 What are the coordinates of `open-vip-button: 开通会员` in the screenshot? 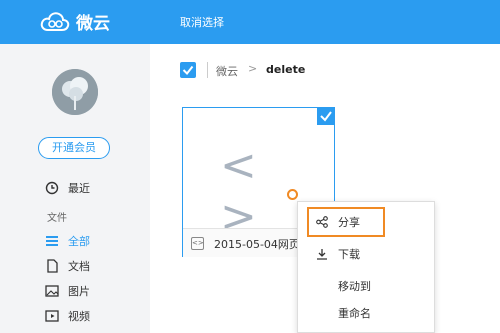 It's located at (74, 148).